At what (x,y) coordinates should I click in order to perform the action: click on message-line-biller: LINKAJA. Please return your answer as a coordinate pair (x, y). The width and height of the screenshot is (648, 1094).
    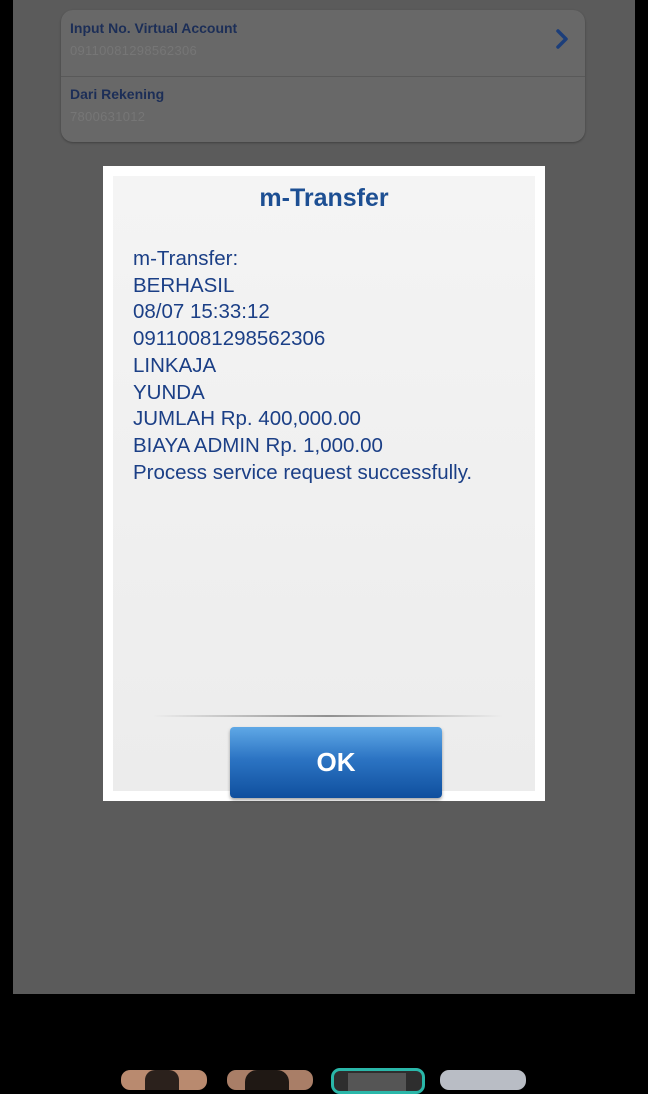
    Looking at the image, I should click on (175, 365).